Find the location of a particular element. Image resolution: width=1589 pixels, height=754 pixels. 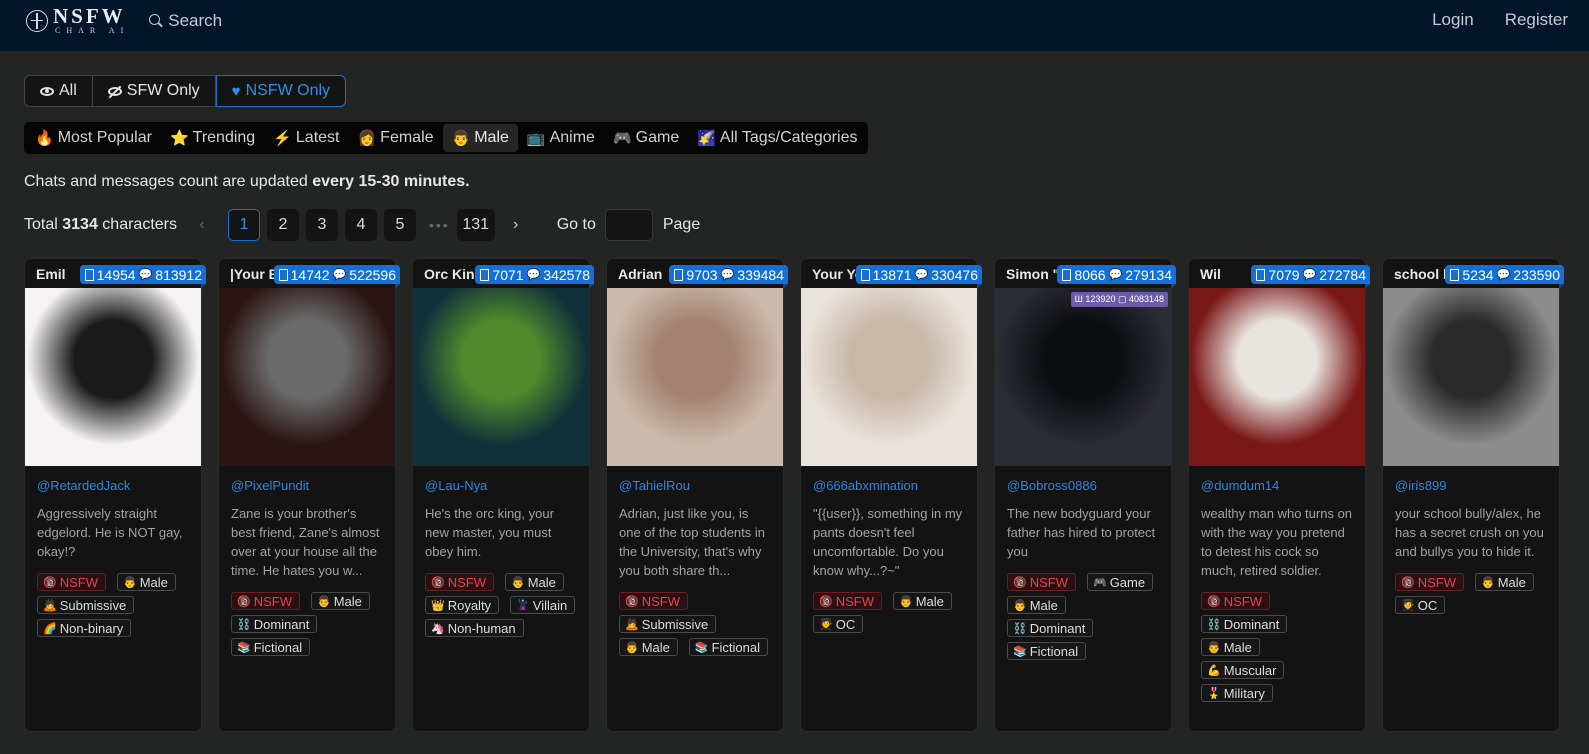

tag-royalty: 👑 Royalty is located at coordinates (462, 605).